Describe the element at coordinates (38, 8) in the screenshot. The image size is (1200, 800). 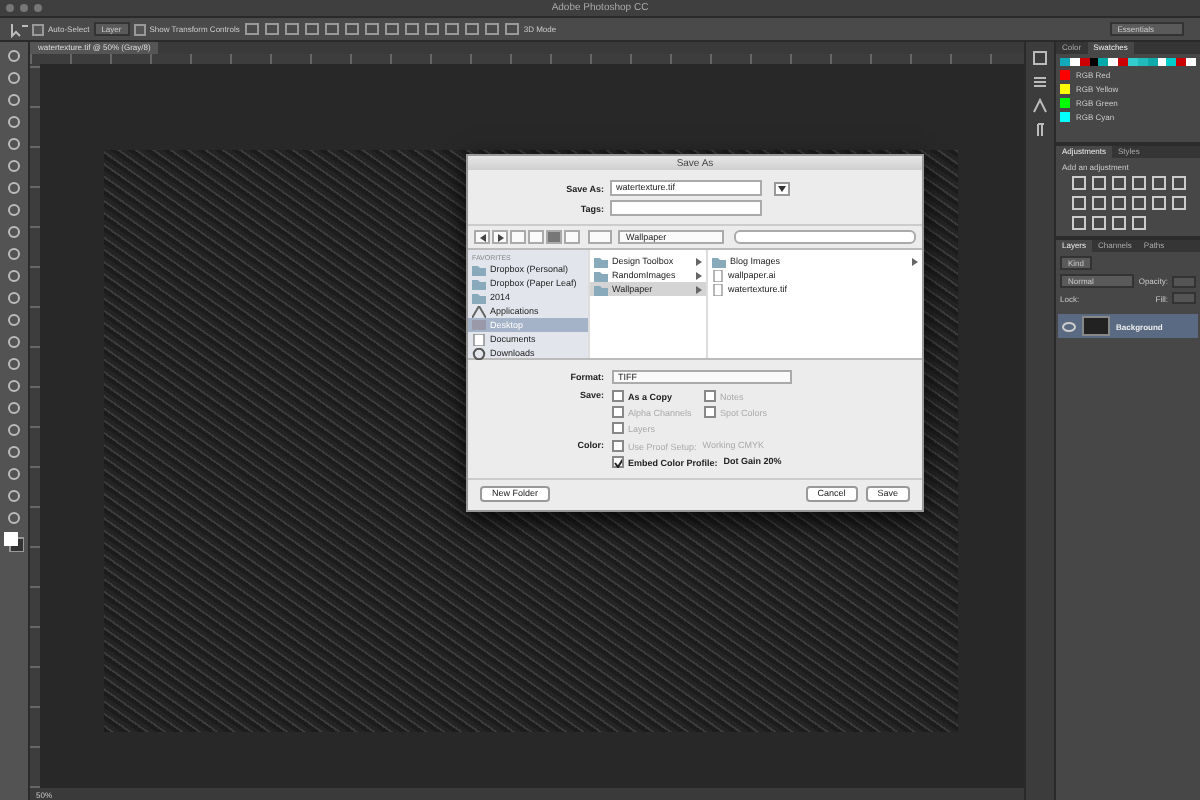
I see `zoom-icon` at that location.